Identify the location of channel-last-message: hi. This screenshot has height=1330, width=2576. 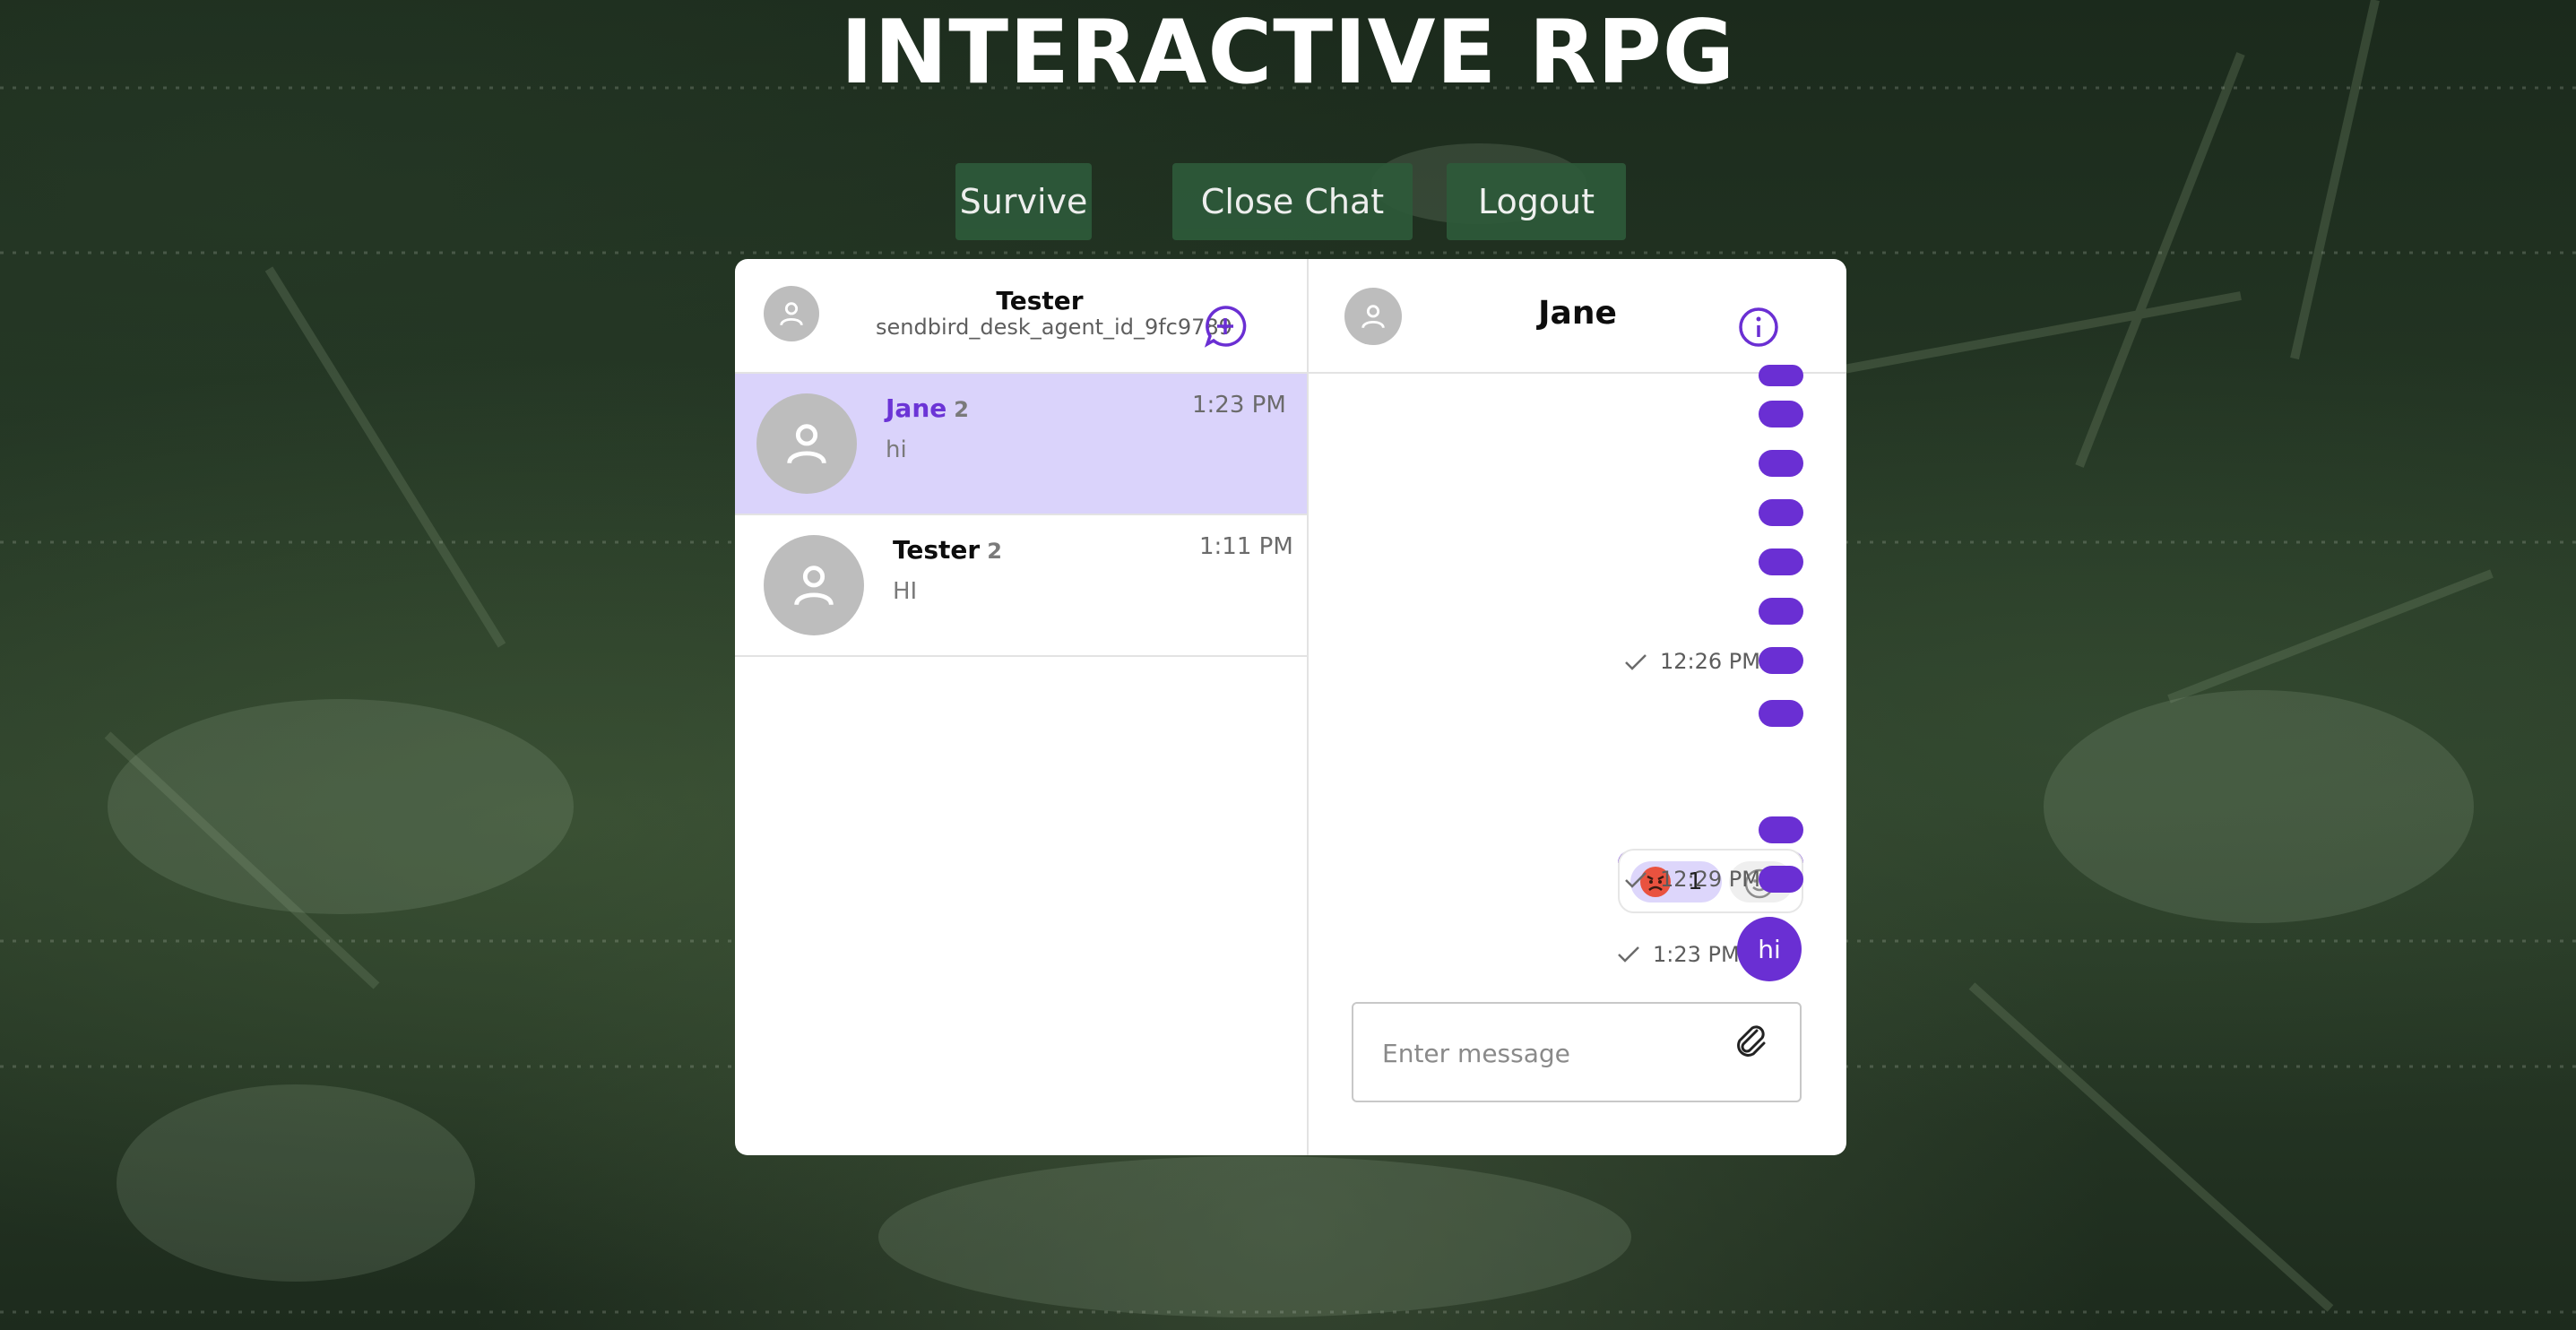
(896, 449).